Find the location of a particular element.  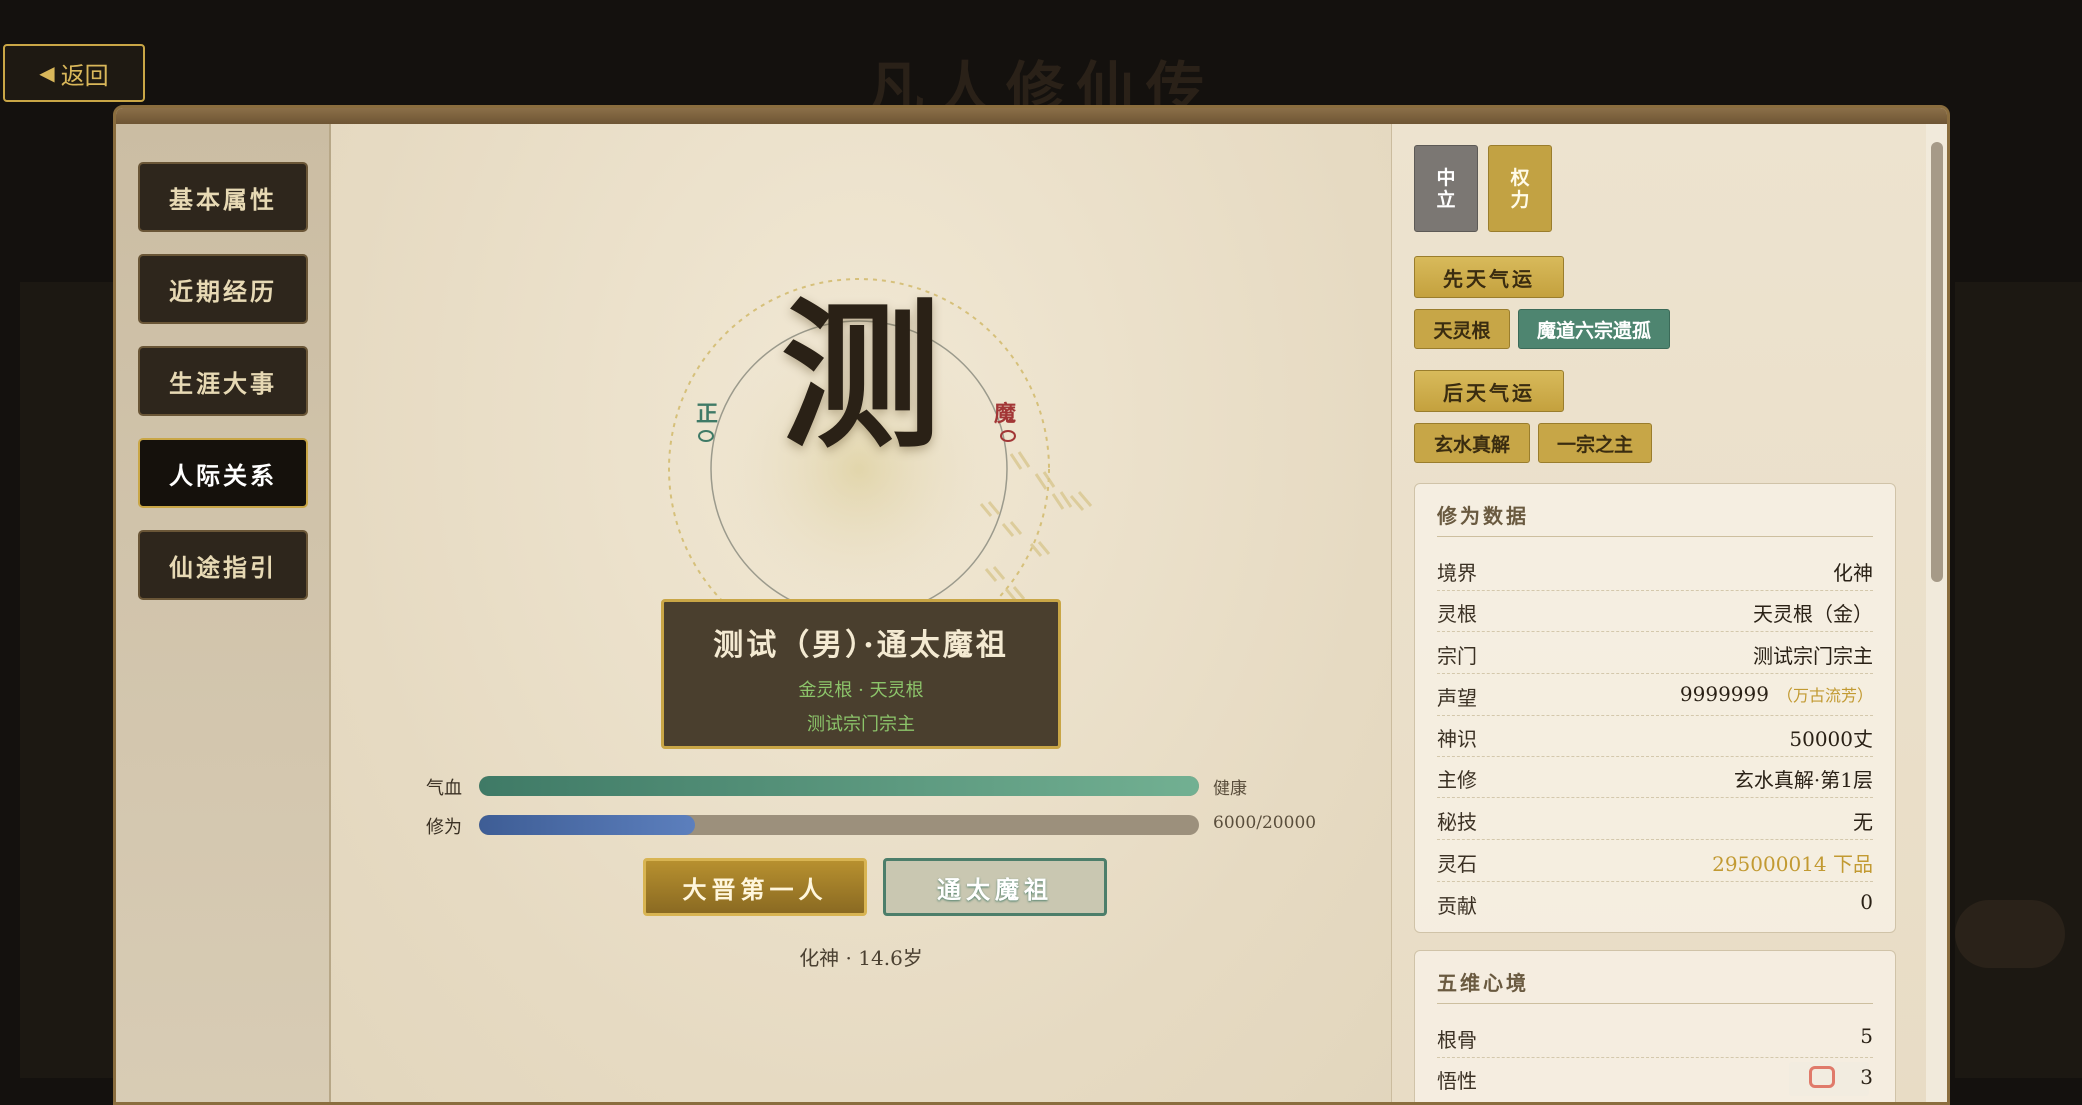

stat-value: 3 is located at coordinates (1866, 1077).